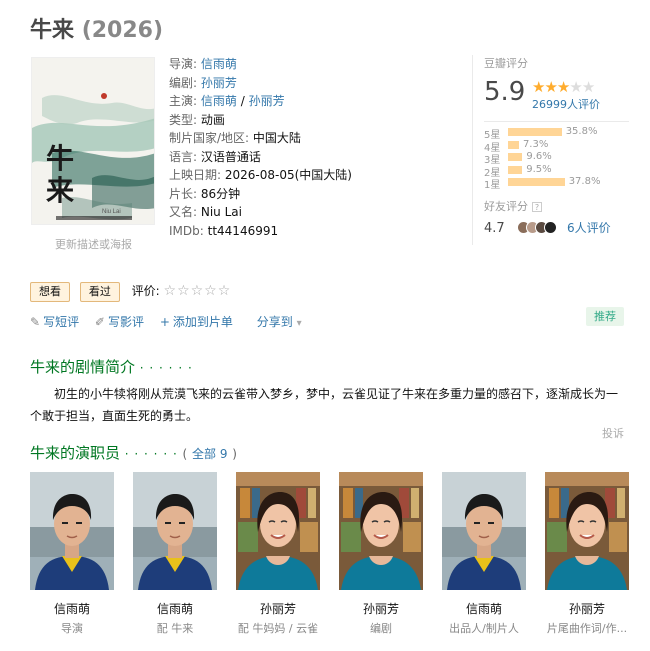 This screenshot has width=650, height=651. What do you see at coordinates (299, 323) in the screenshot?
I see `chevron-down-icon: ▾` at bounding box center [299, 323].